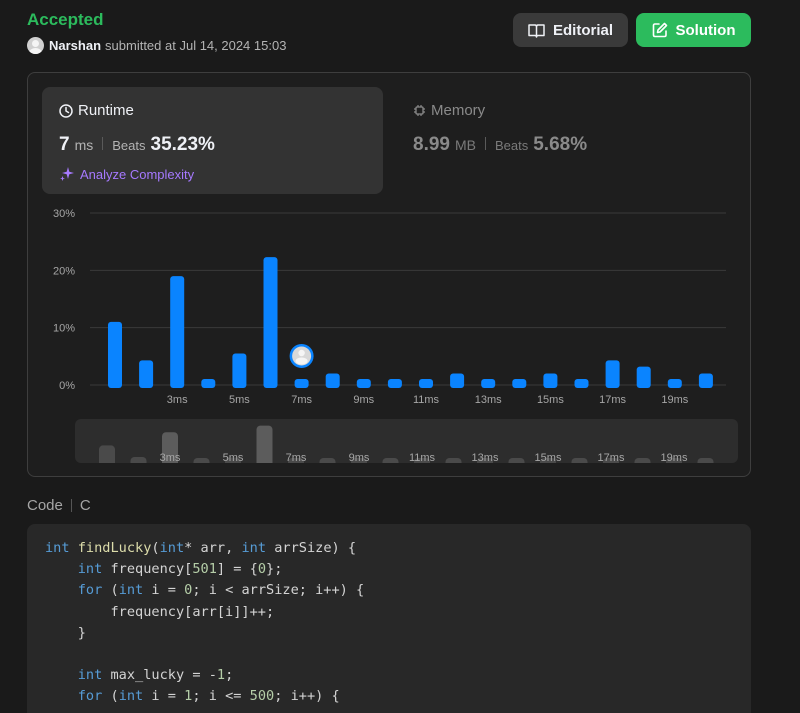  What do you see at coordinates (301, 353) in the screenshot?
I see `submission-avatar-head` at bounding box center [301, 353].